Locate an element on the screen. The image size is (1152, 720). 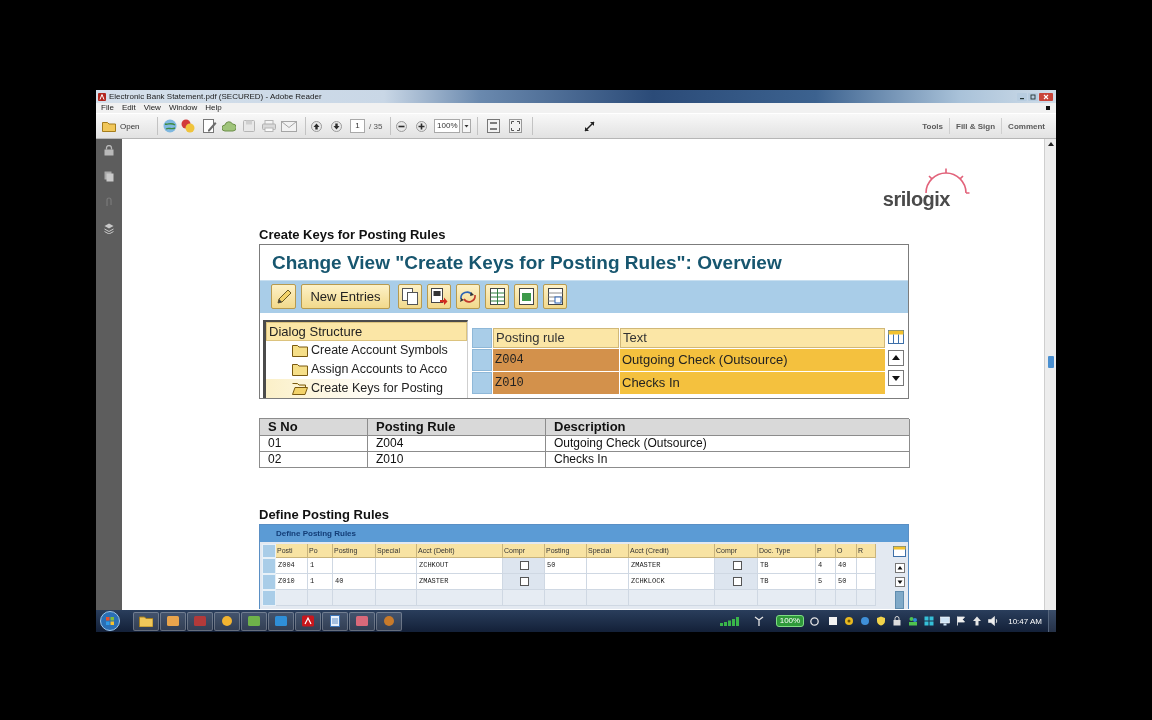
network-icon is located at coordinates (758, 621).